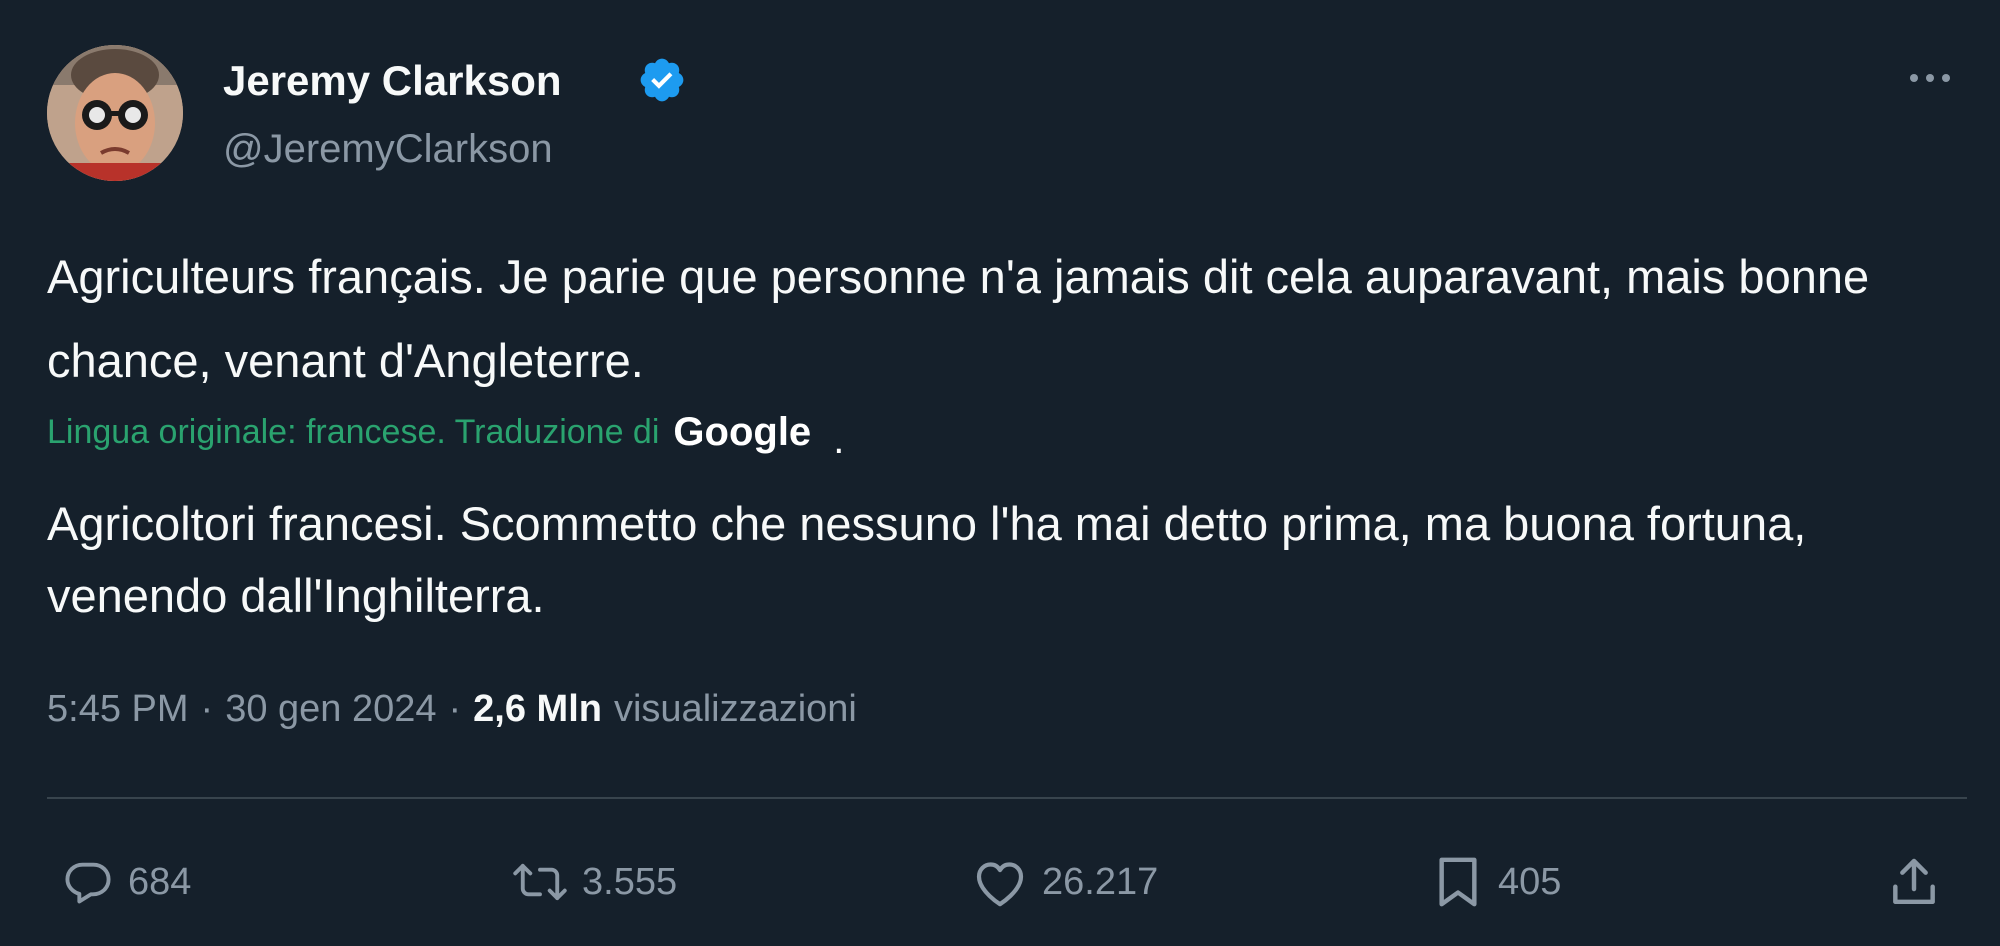  What do you see at coordinates (1100, 881) in the screenshot?
I see `like-count: 26.217` at bounding box center [1100, 881].